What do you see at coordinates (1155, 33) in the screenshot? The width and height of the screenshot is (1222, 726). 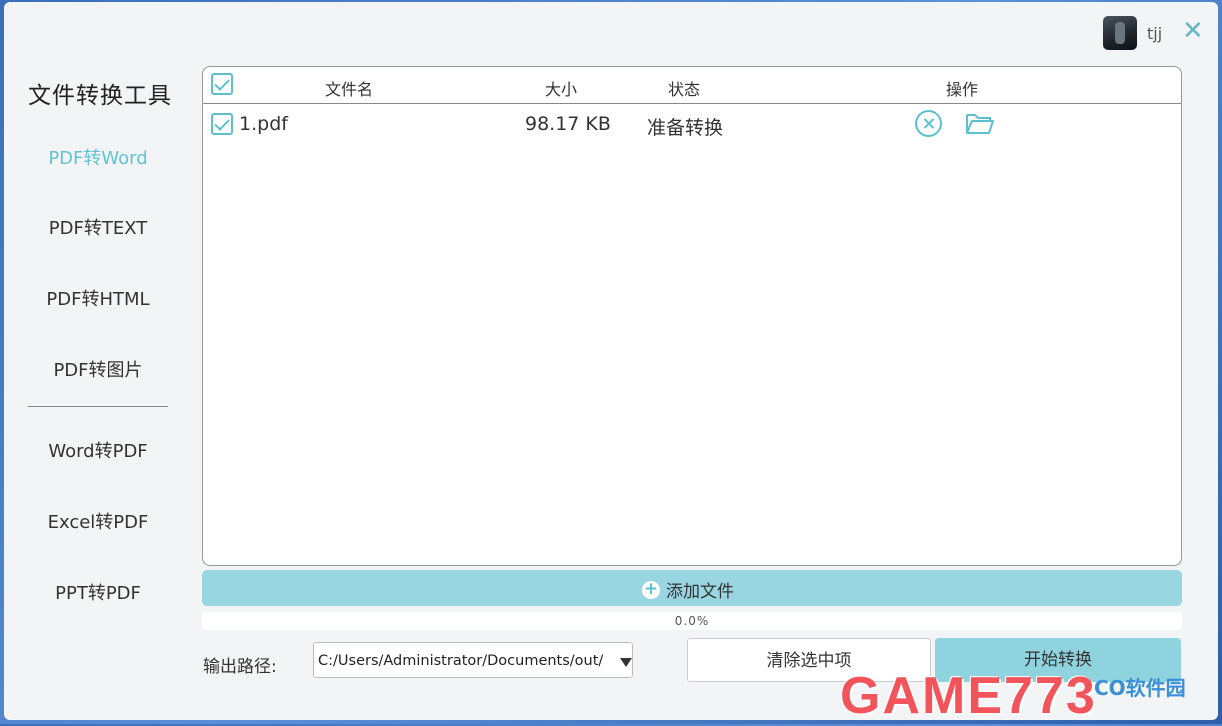 I see `user-name: tjj` at bounding box center [1155, 33].